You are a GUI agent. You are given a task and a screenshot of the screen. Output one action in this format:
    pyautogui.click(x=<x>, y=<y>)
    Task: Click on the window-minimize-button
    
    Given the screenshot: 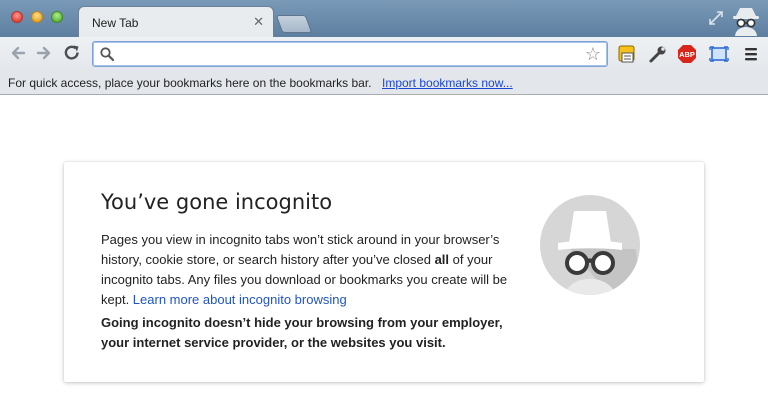 What is the action you would take?
    pyautogui.click(x=37, y=17)
    